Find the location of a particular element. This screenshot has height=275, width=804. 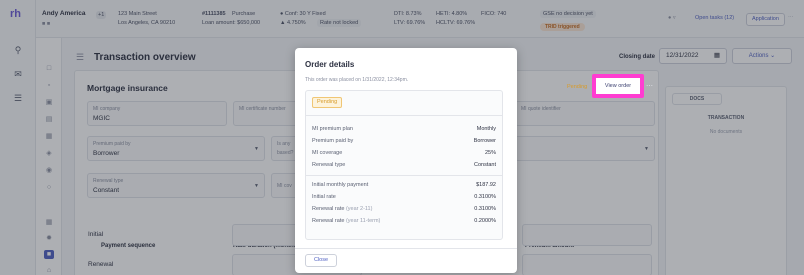

detail-row: Initial rate 0.3100% is located at coordinates (404, 197).